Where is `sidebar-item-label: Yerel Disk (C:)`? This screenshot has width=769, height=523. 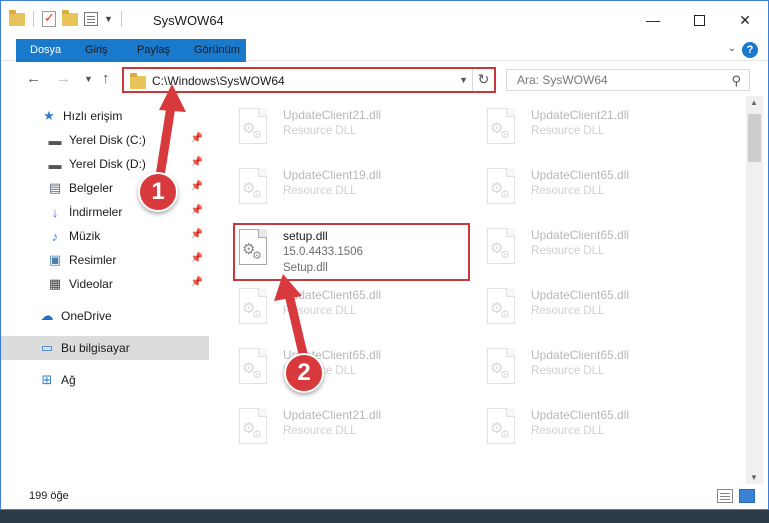 sidebar-item-label: Yerel Disk (C:) is located at coordinates (107, 140).